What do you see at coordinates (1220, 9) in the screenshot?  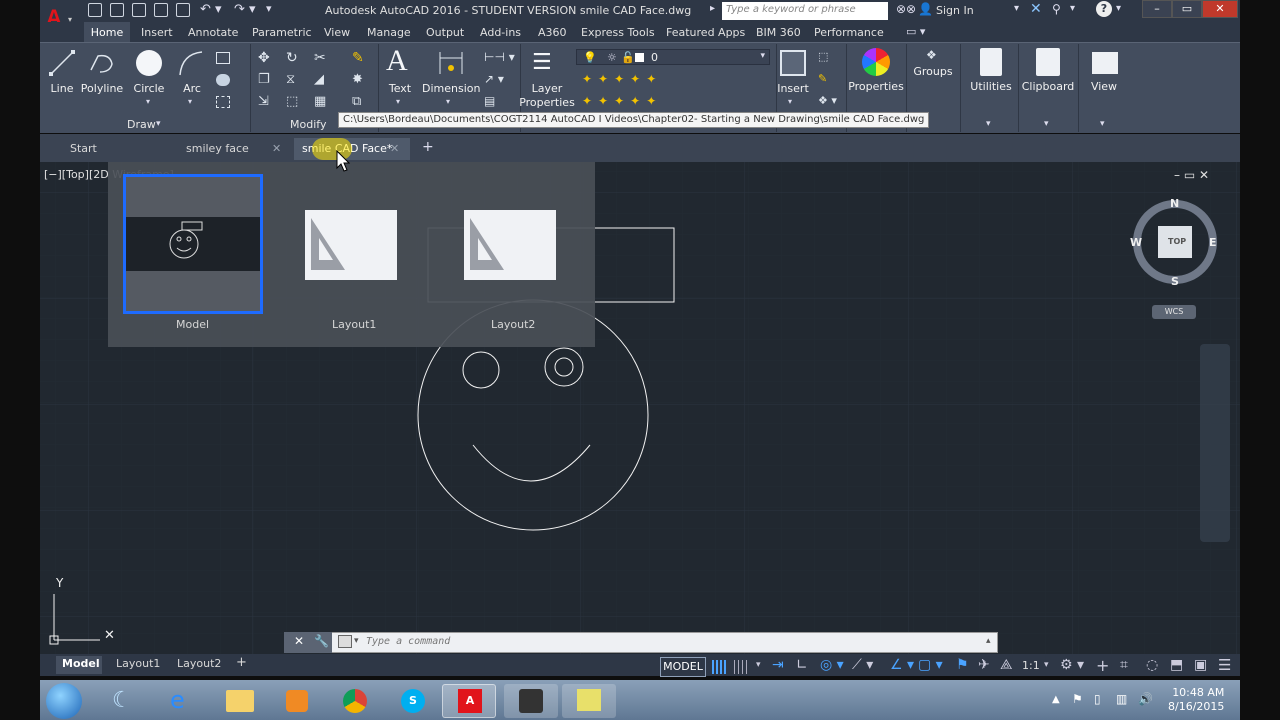 I see `close-button: ✕` at bounding box center [1220, 9].